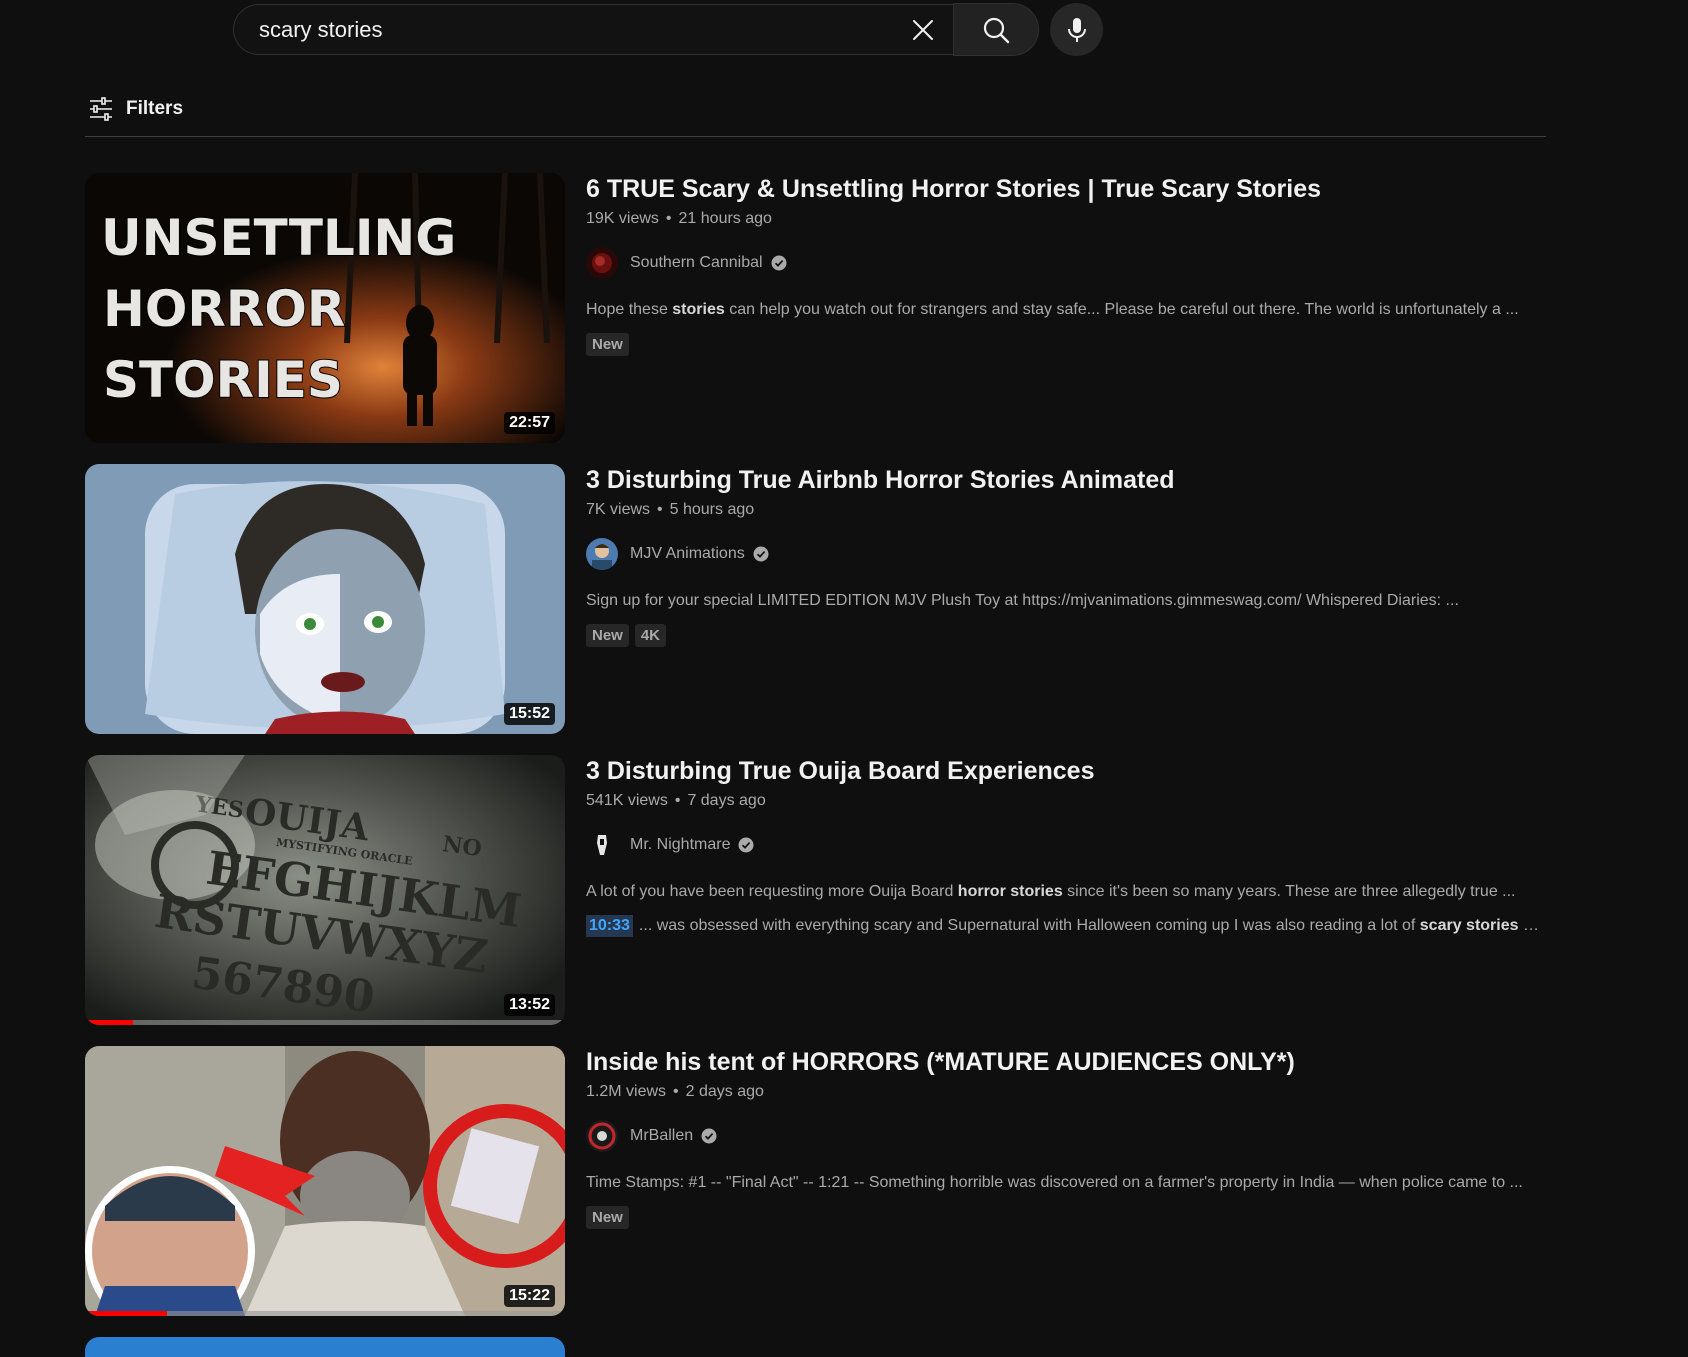 This screenshot has width=1688, height=1357. Describe the element at coordinates (101, 109) in the screenshot. I see `filter-sliders-icon` at that location.